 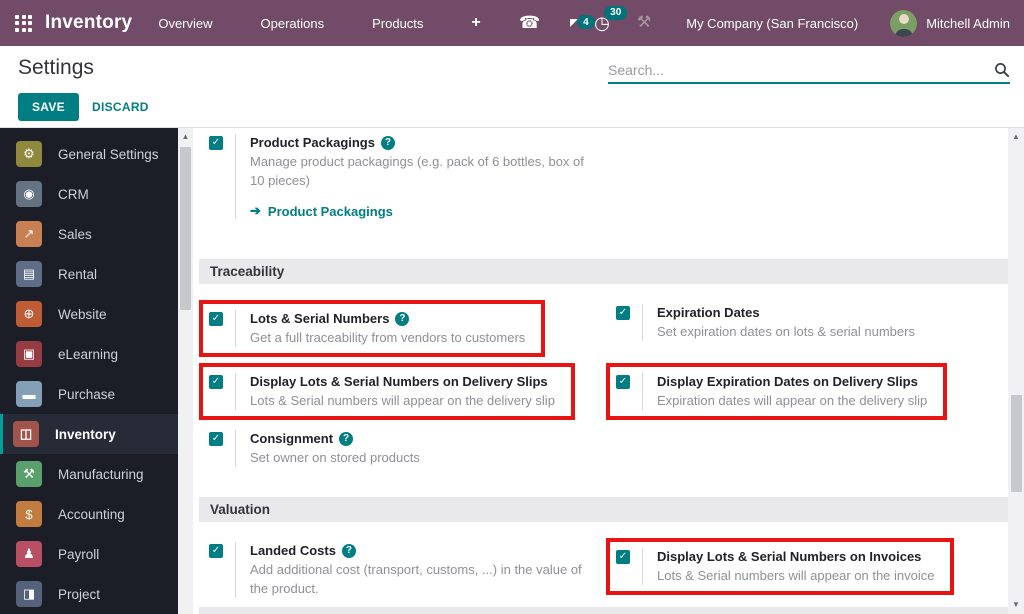 What do you see at coordinates (79, 554) in the screenshot?
I see `sidebar-app-label: Payroll` at bounding box center [79, 554].